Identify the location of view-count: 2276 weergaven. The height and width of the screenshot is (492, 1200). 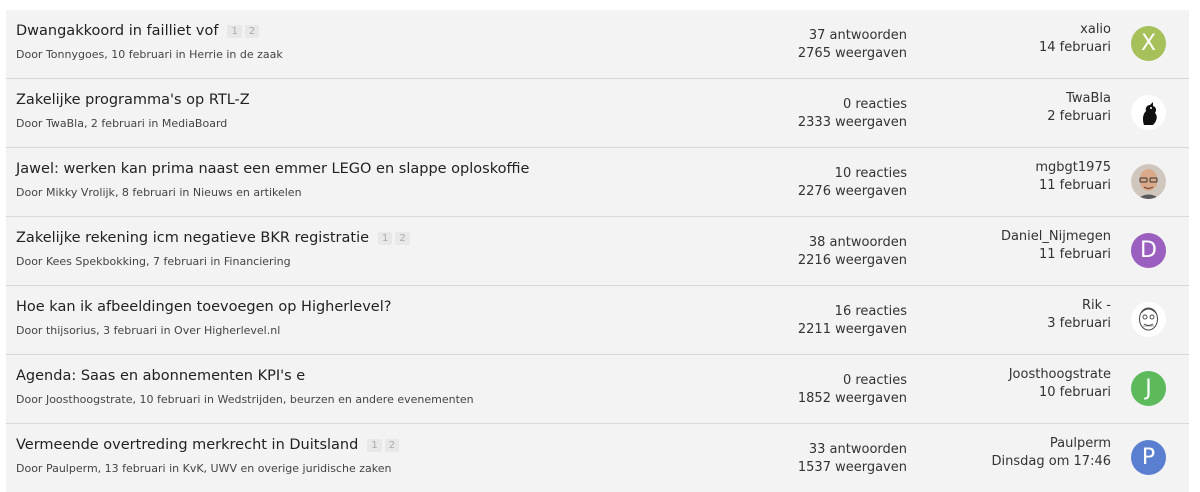
(852, 191).